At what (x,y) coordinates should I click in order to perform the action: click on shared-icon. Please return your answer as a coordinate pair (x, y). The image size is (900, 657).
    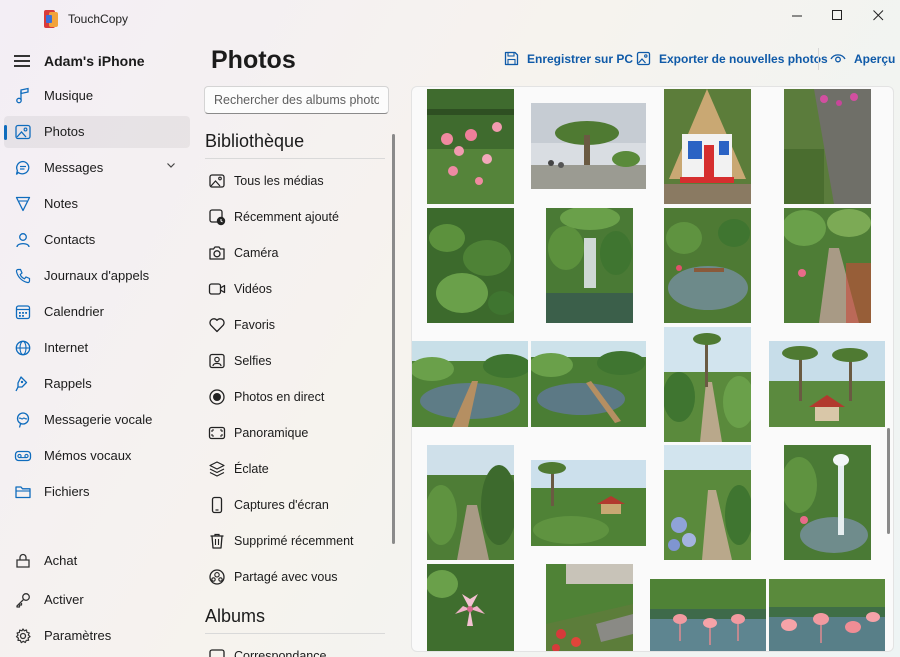
    Looking at the image, I should click on (217, 577).